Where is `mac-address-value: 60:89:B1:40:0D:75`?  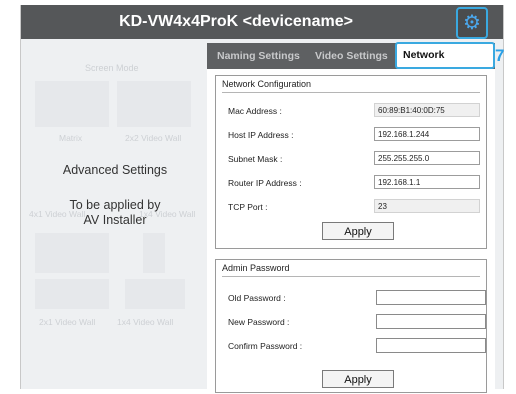
mac-address-value: 60:89:B1:40:0D:75 is located at coordinates (427, 110).